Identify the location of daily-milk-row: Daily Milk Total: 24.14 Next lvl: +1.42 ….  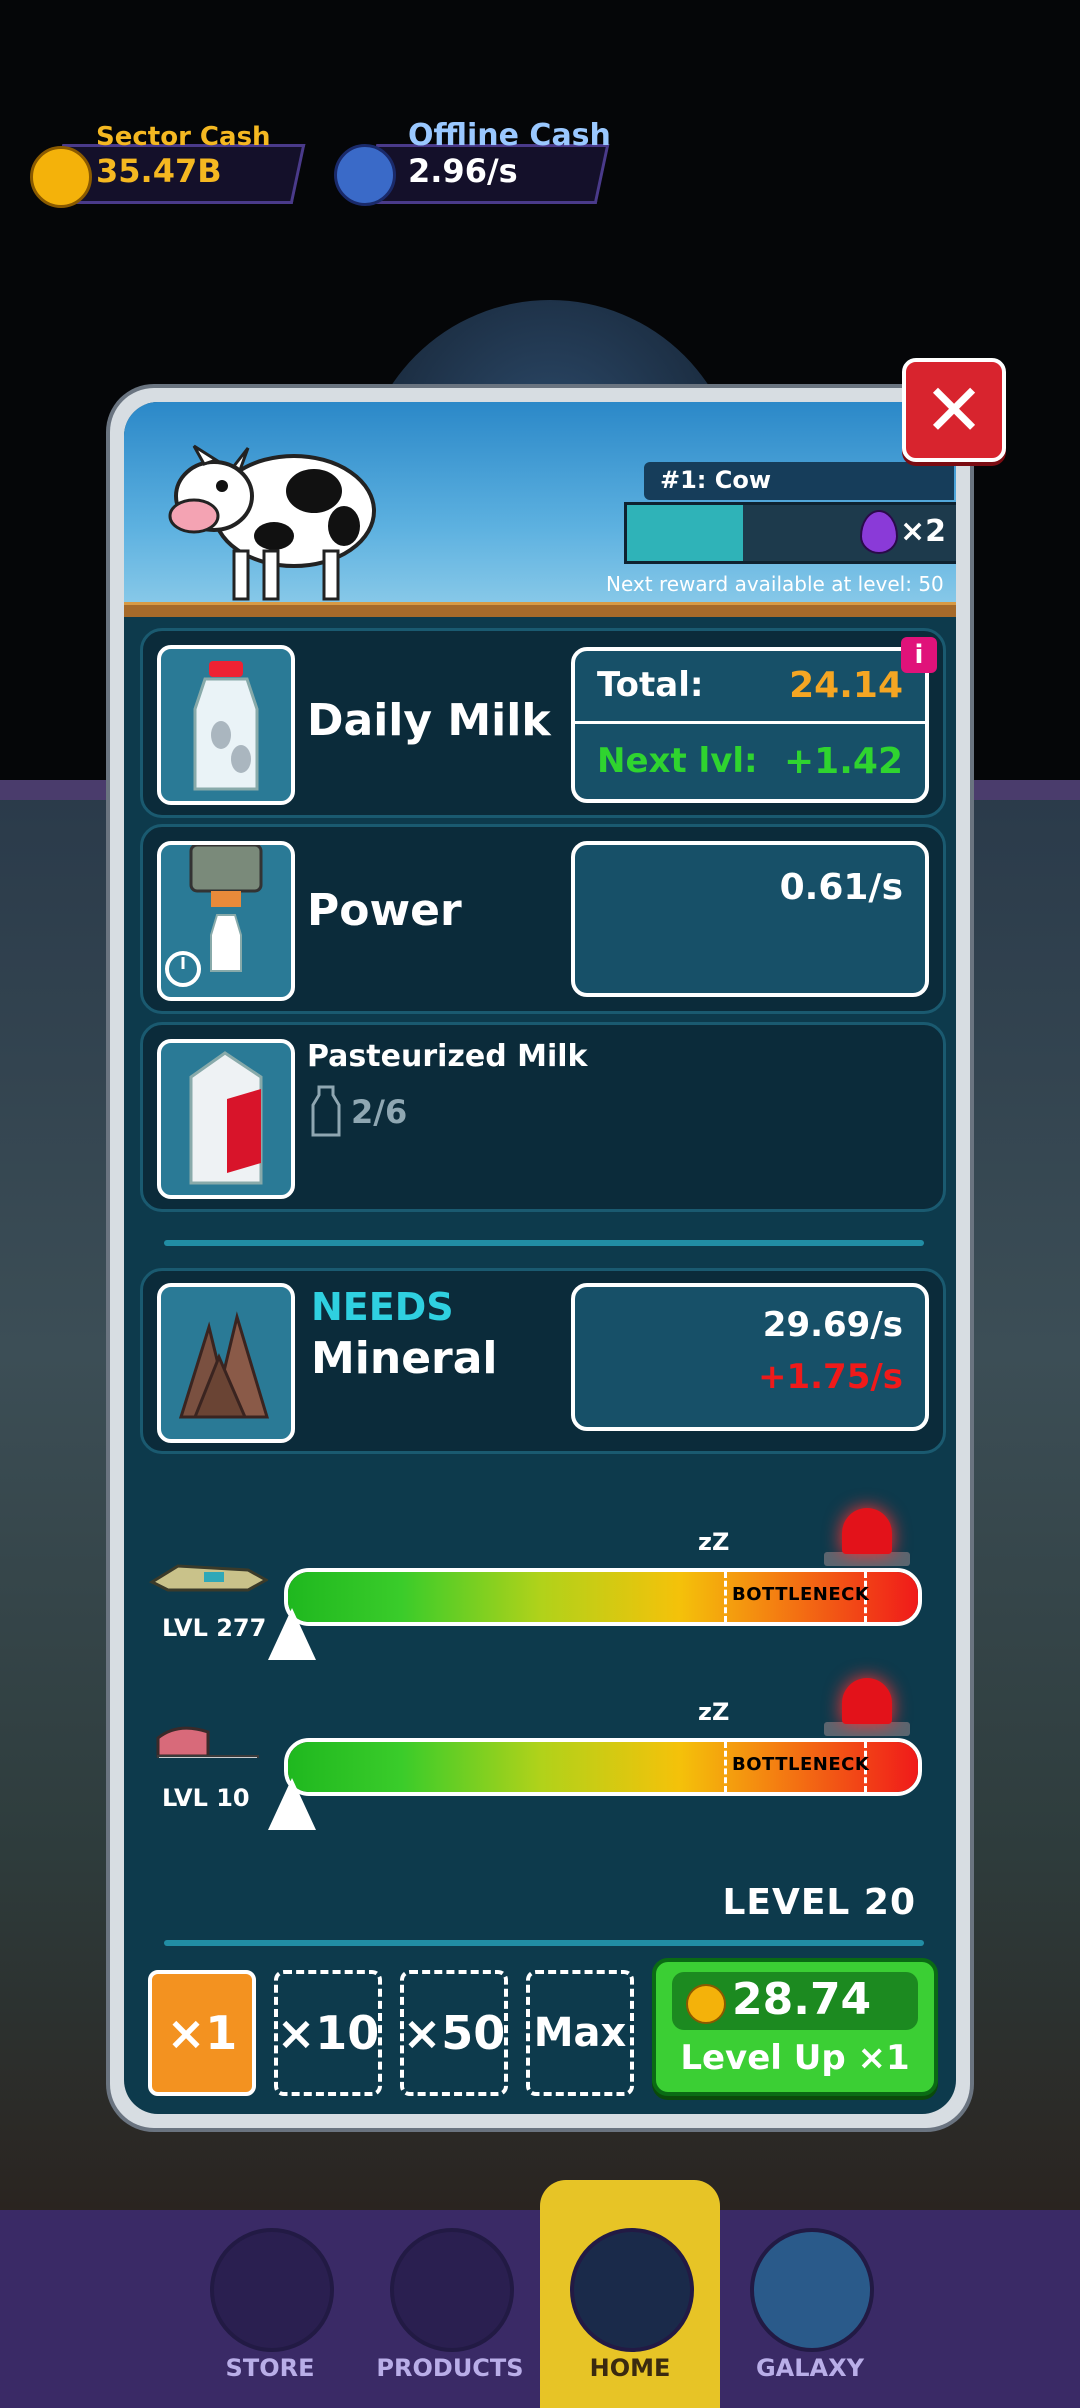
(543, 723).